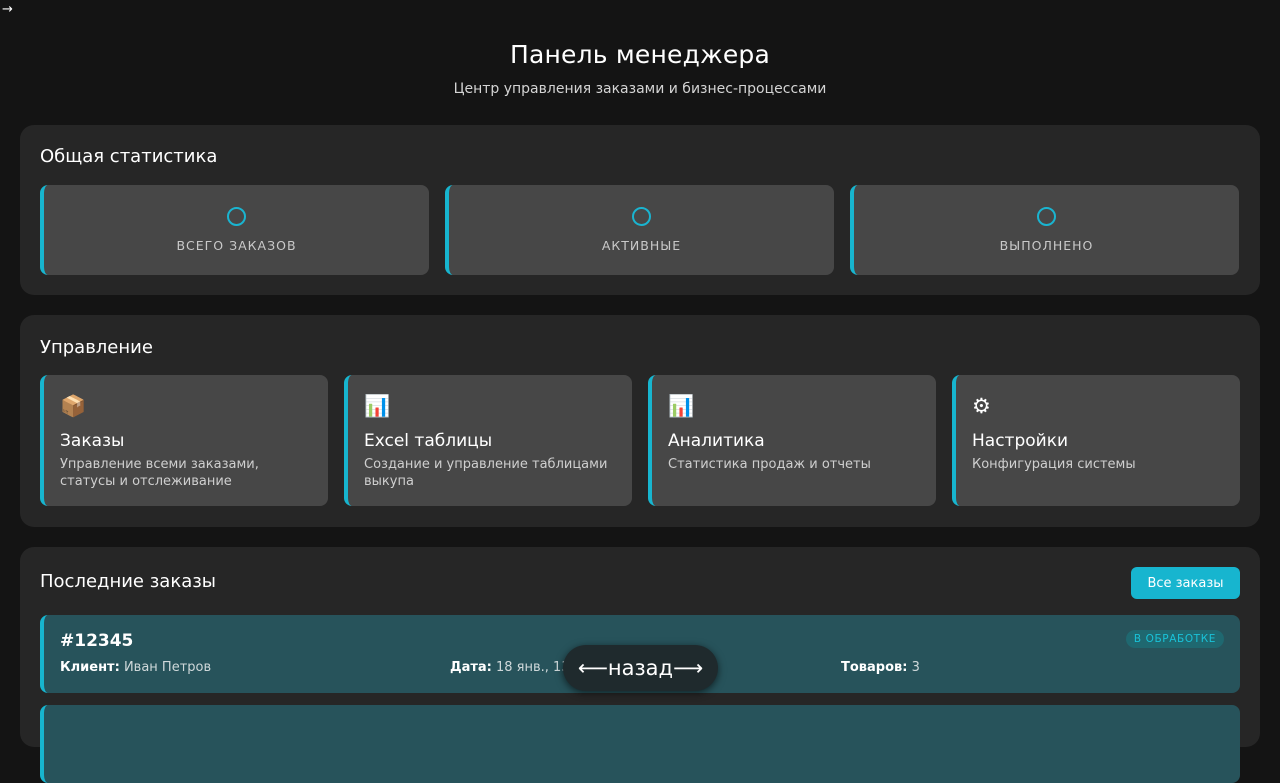 The width and height of the screenshot is (1280, 783). What do you see at coordinates (1096, 440) in the screenshot?
I see `management-card-settings: ⚙ Настройки Конфигурация системы` at bounding box center [1096, 440].